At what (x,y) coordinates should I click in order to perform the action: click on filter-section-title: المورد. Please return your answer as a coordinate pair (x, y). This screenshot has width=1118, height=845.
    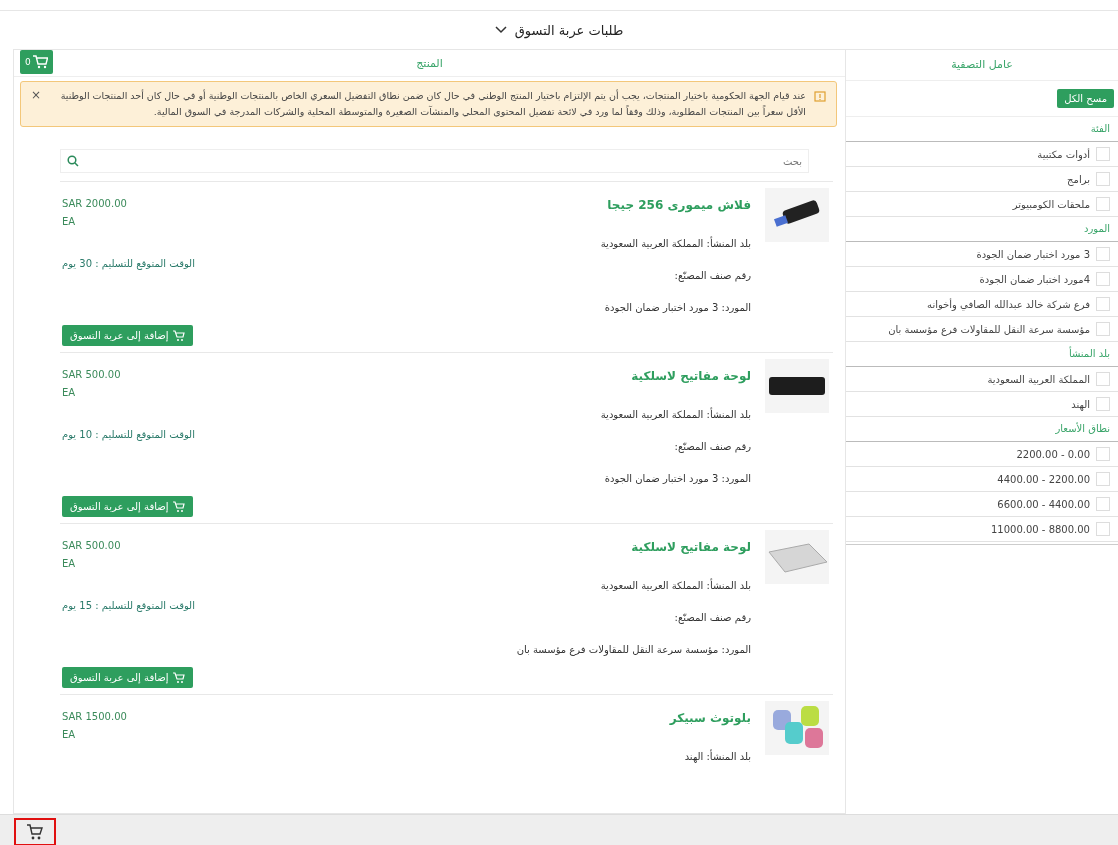
    Looking at the image, I should click on (982, 229).